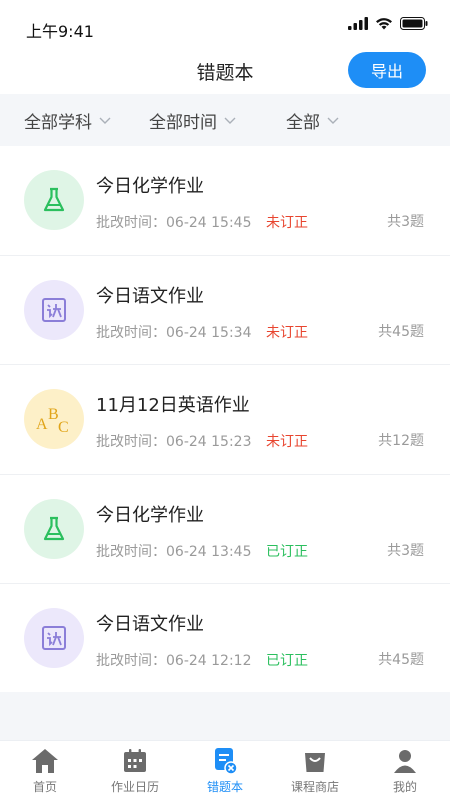 The height and width of the screenshot is (800, 450). What do you see at coordinates (63, 427) in the screenshot?
I see `svg-text: C` at bounding box center [63, 427].